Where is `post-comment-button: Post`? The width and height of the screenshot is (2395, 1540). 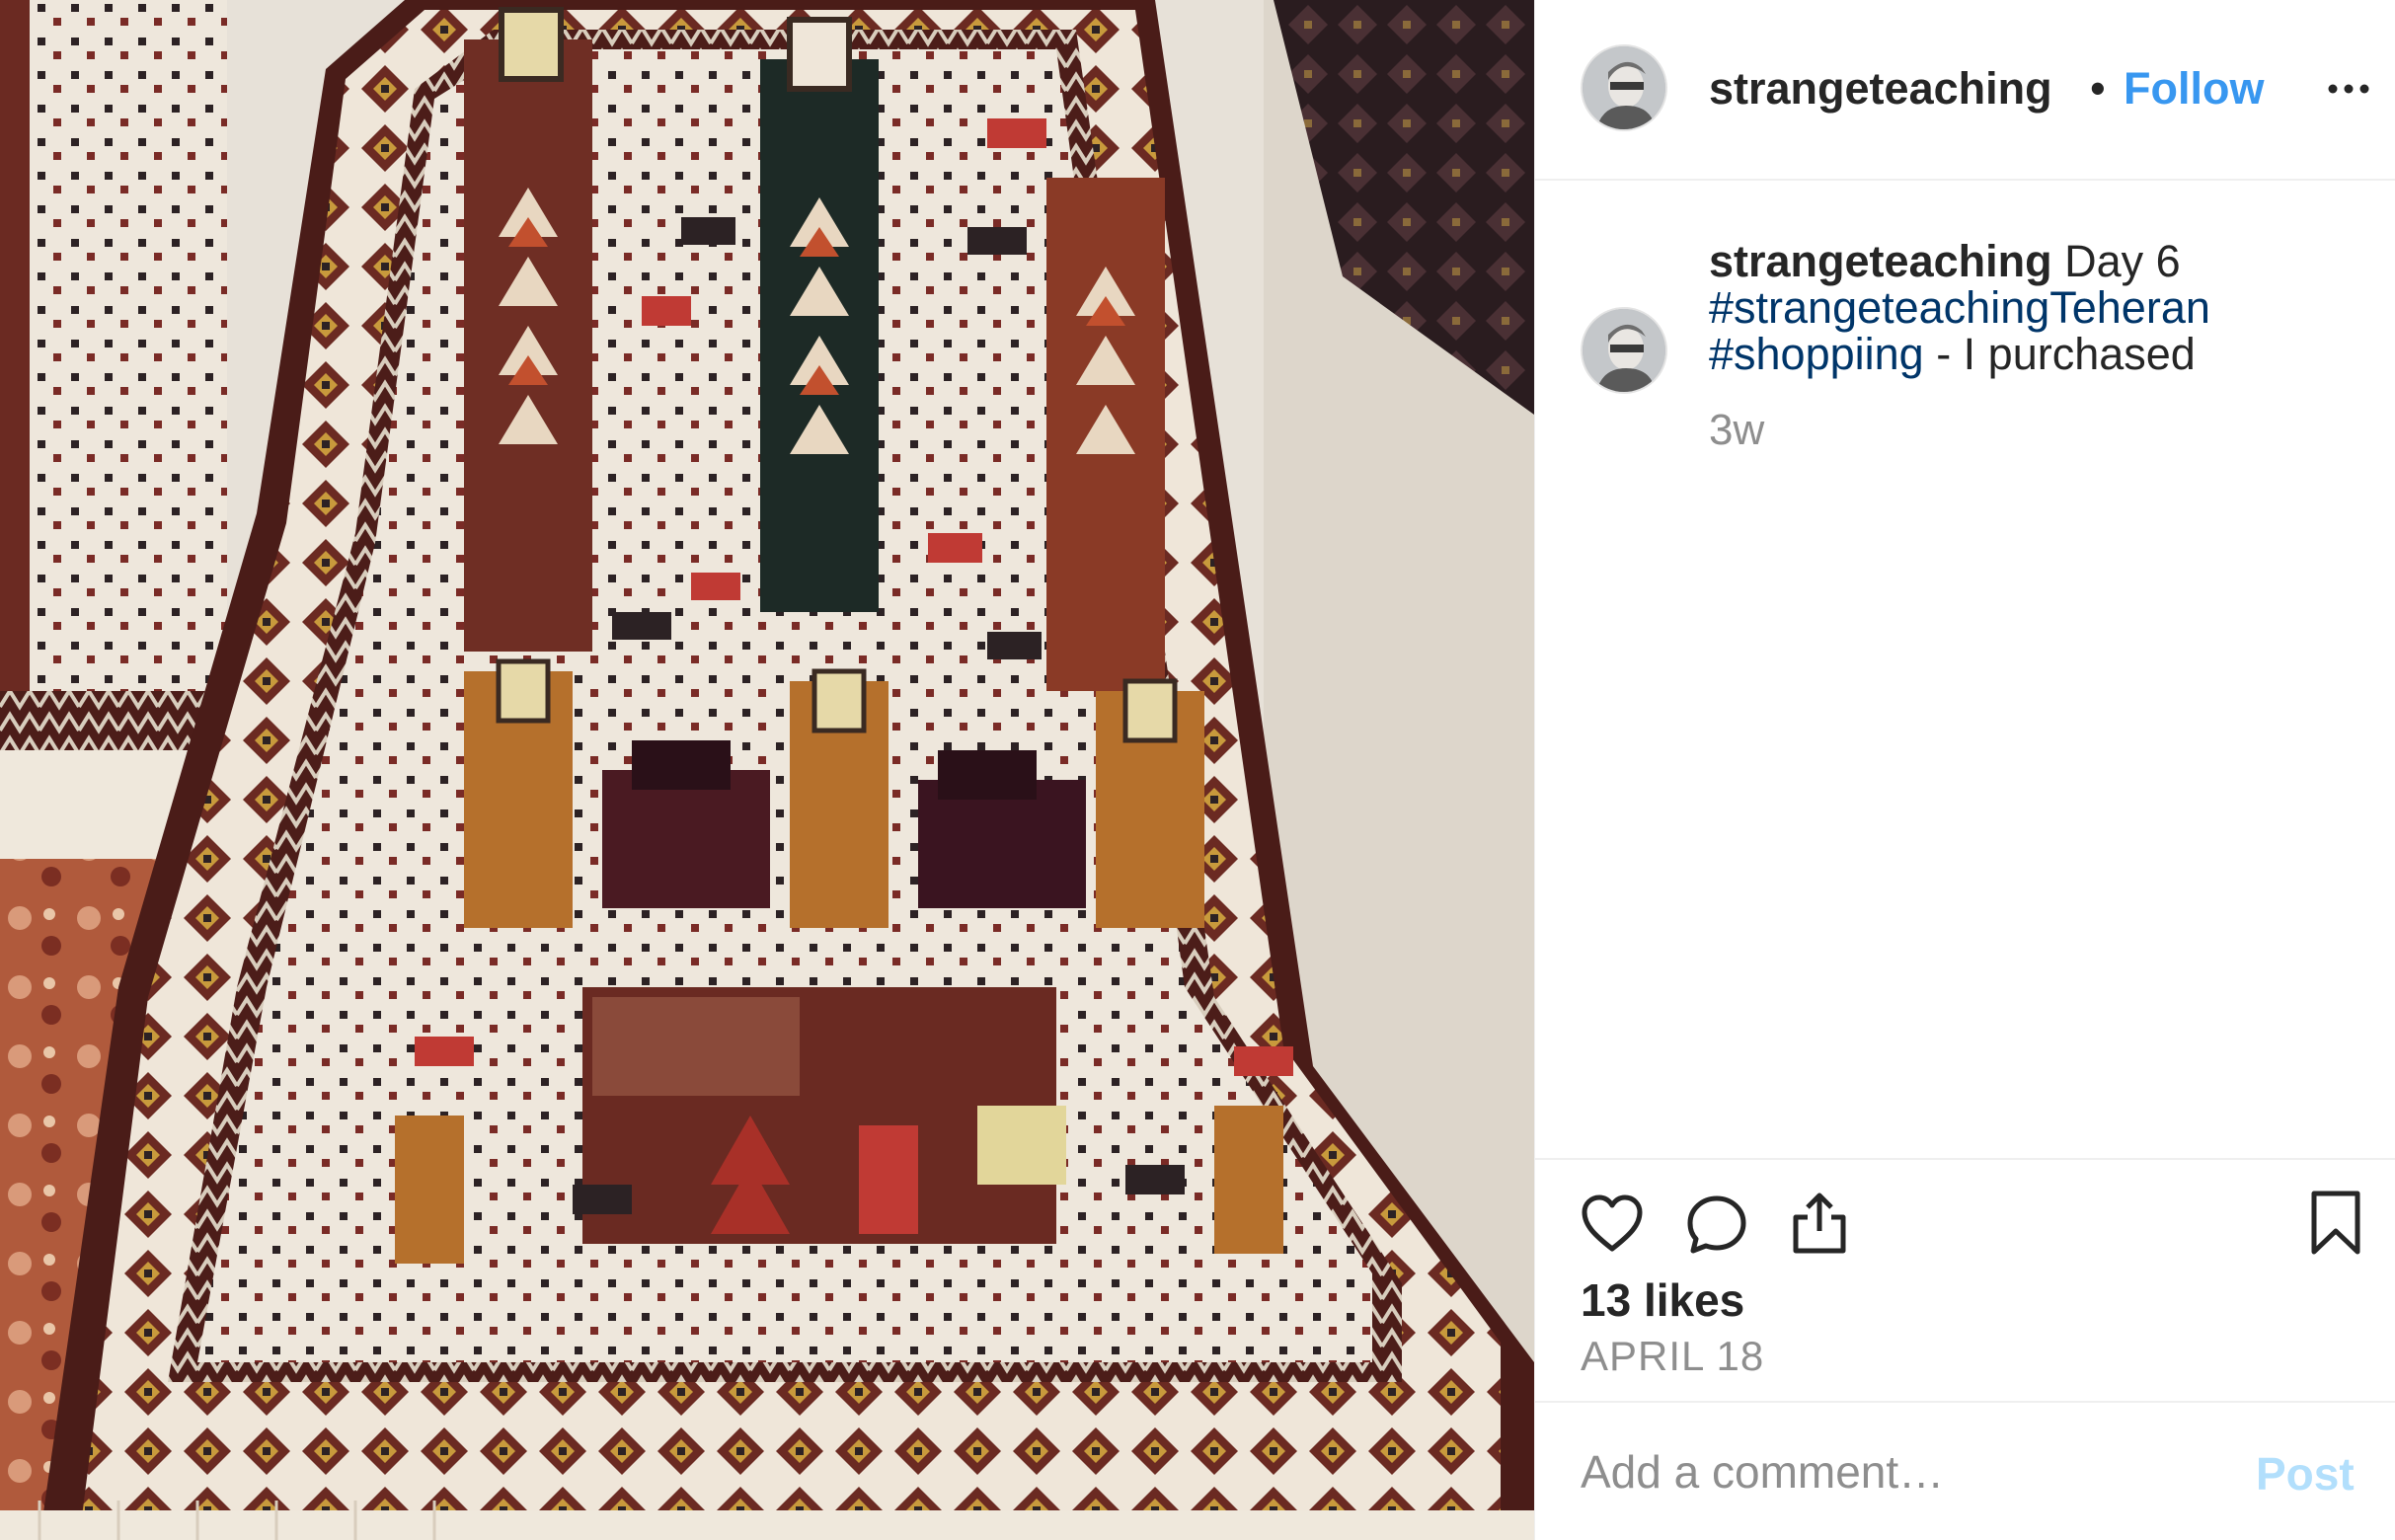
post-comment-button: Post is located at coordinates (2305, 1474).